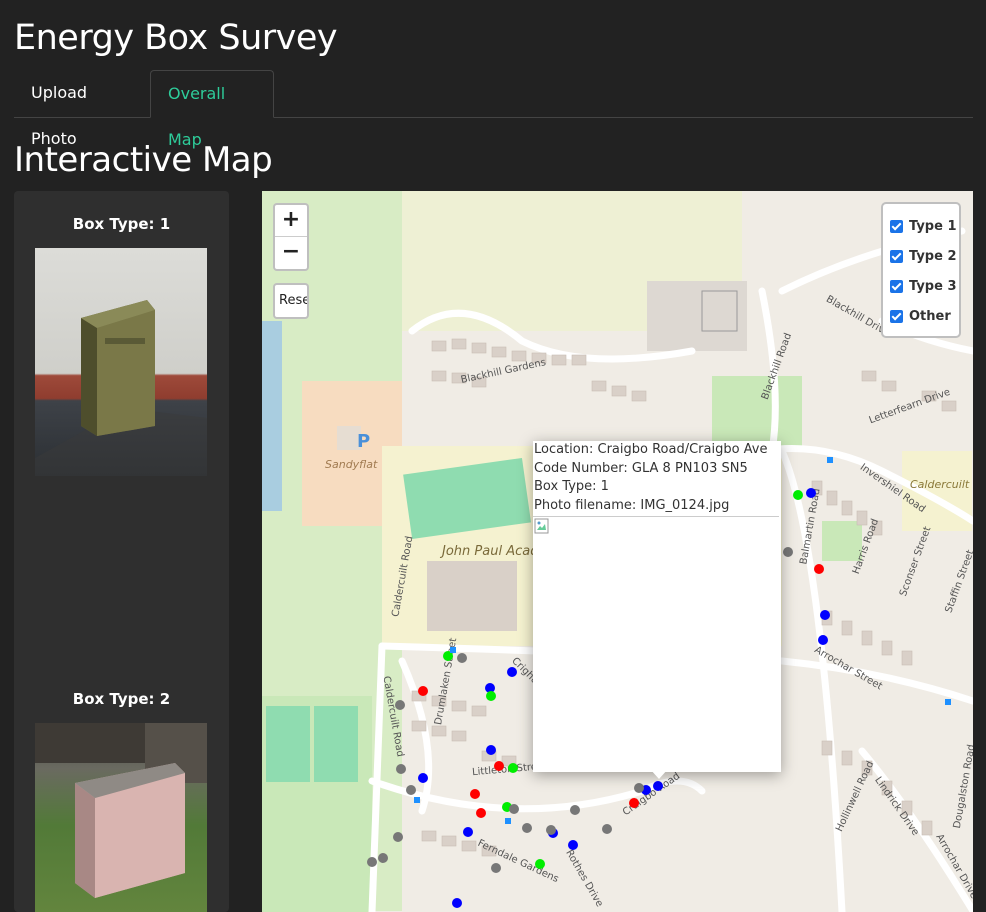 The height and width of the screenshot is (912, 986). I want to click on zoom-out-button: −, so click(291, 252).